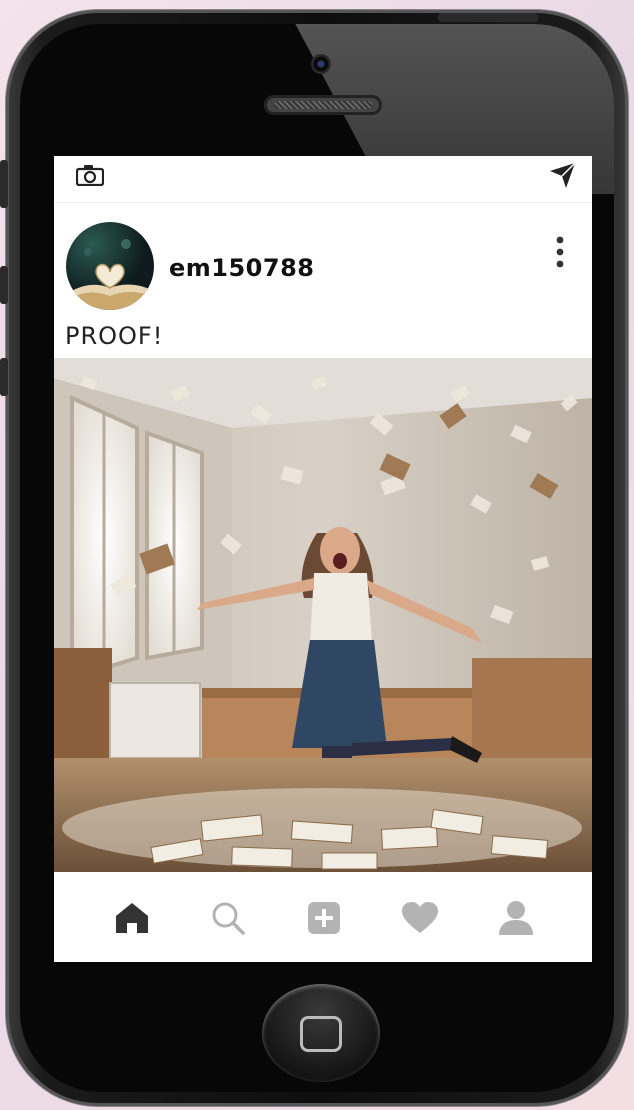 The width and height of the screenshot is (634, 1110). I want to click on avatar, so click(110, 266).